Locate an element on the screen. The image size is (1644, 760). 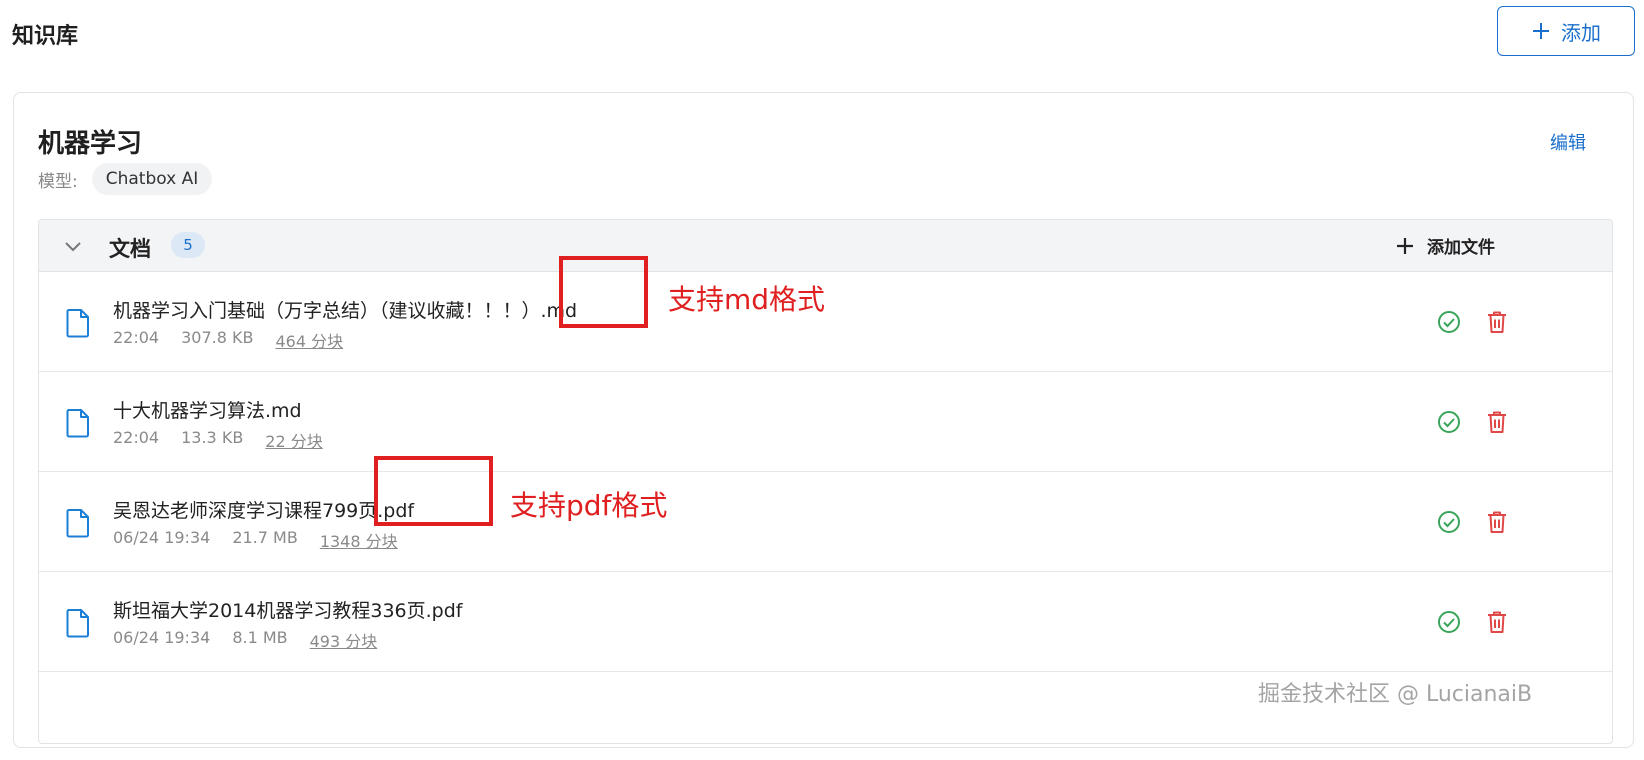
document-chunks-link: 22 分块 is located at coordinates (293, 440).